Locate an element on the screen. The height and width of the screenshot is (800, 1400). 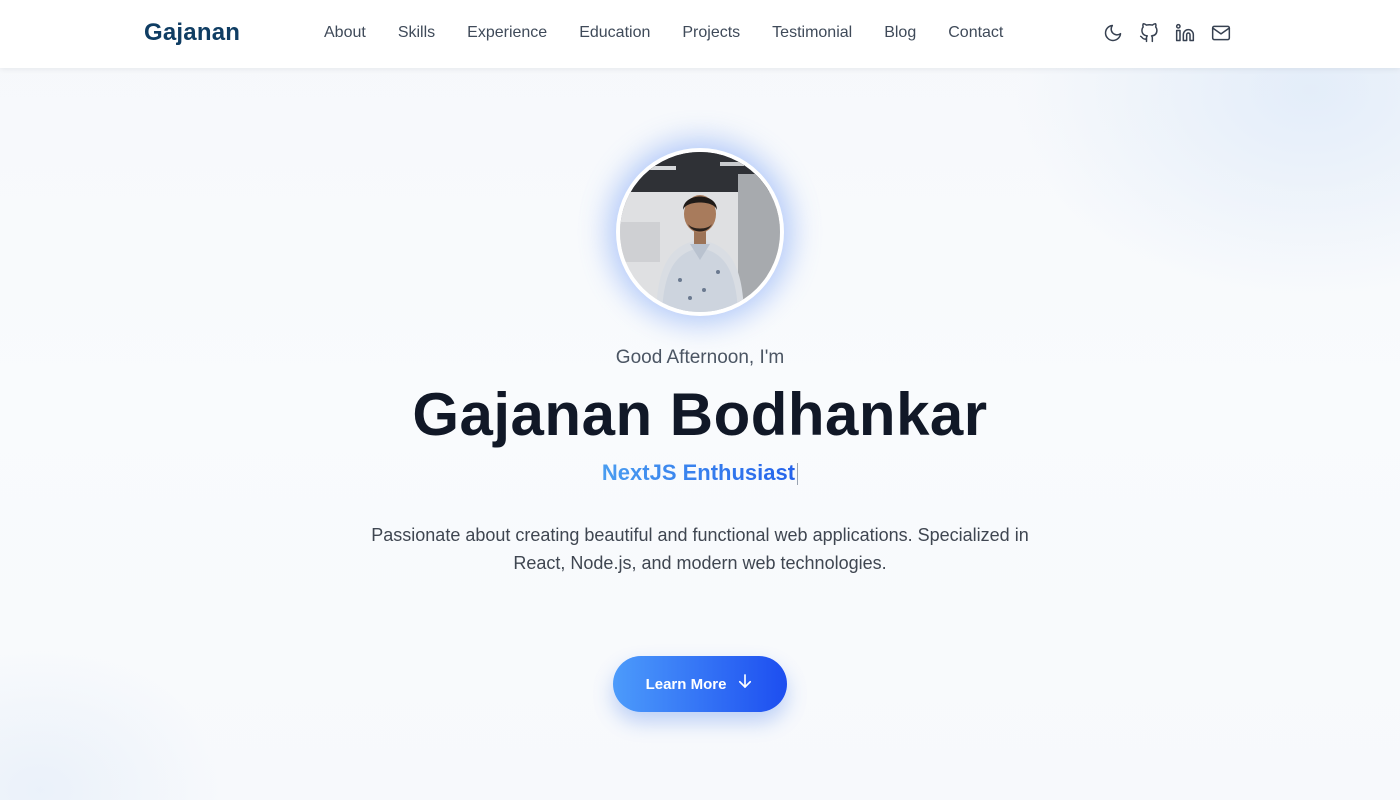
nav-icon-group is located at coordinates (1167, 33).